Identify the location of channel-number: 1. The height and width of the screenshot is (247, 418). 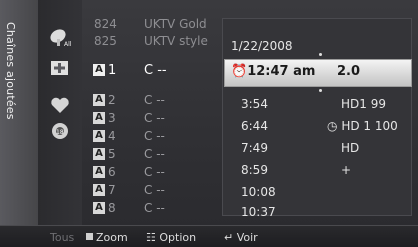
(112, 70).